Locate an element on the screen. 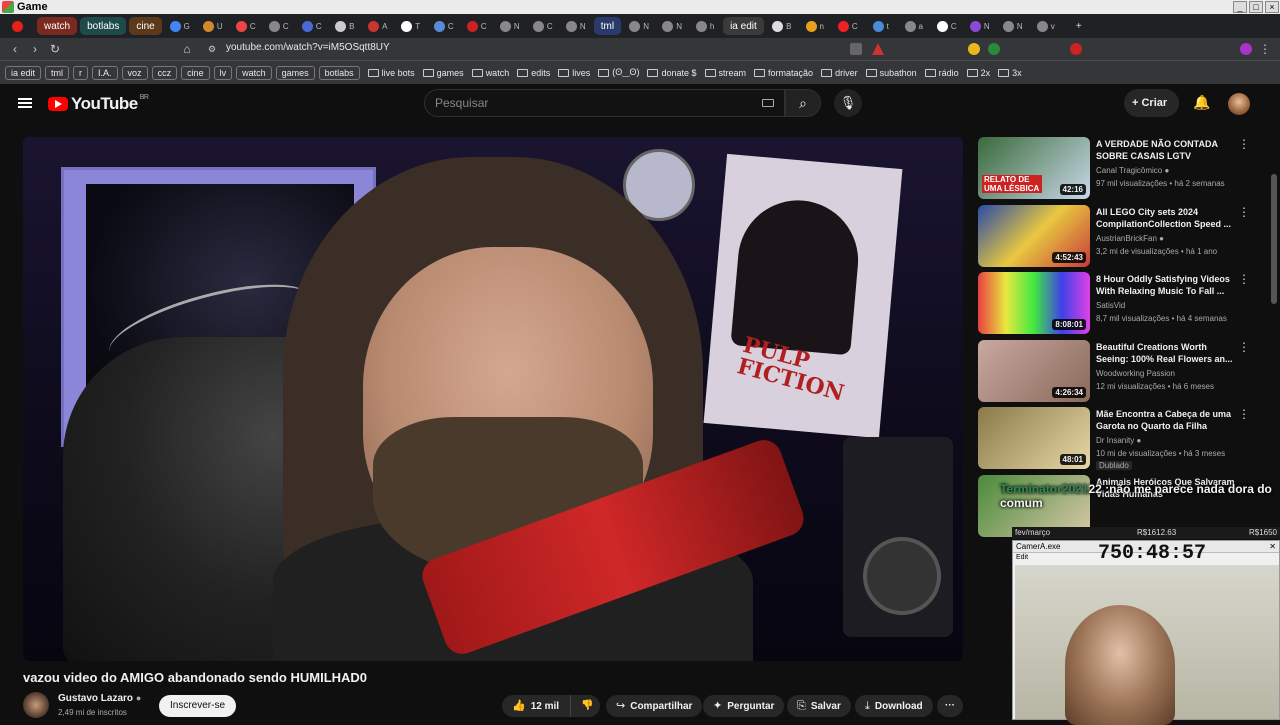 Image resolution: width=1280 pixels, height=725 pixels. browser-tab: t is located at coordinates (881, 26).